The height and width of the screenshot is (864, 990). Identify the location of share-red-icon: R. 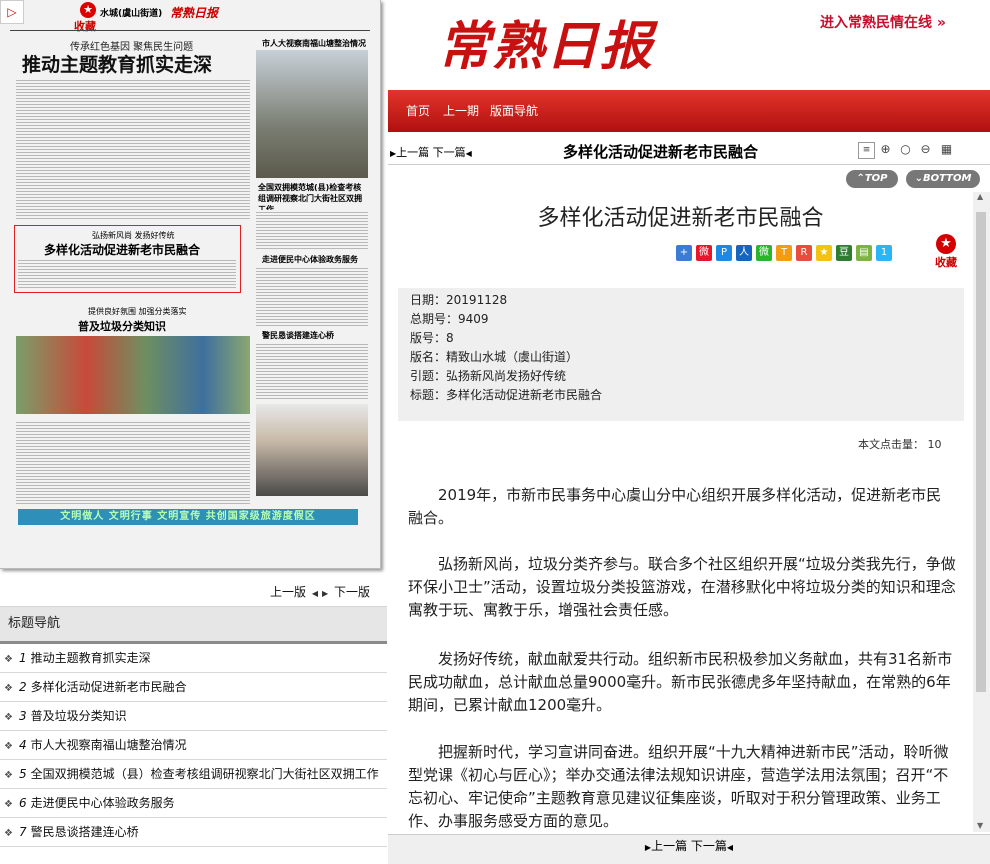
(804, 252).